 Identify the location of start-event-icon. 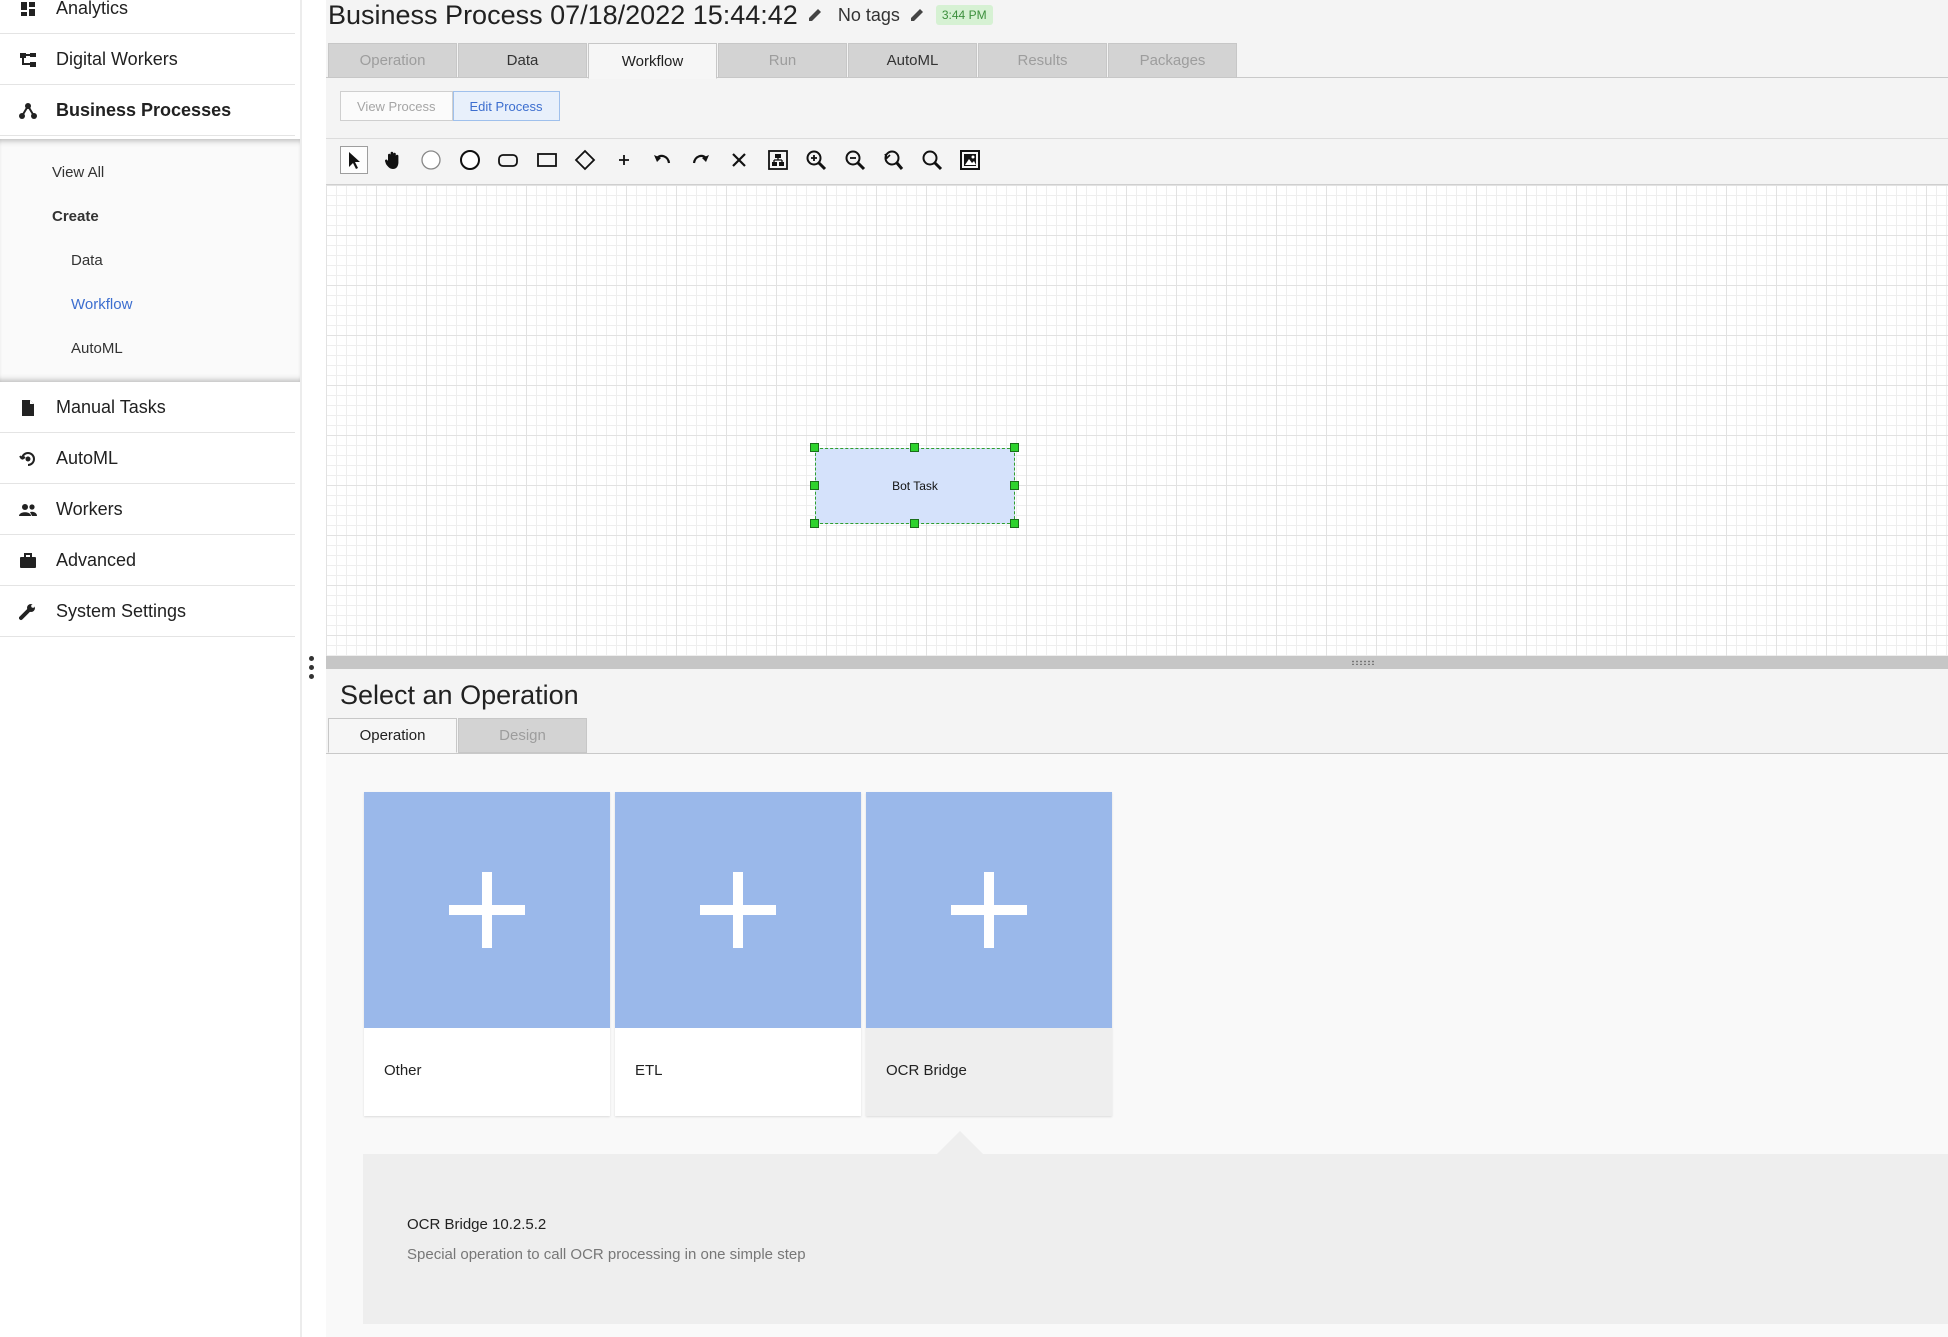
(431, 160).